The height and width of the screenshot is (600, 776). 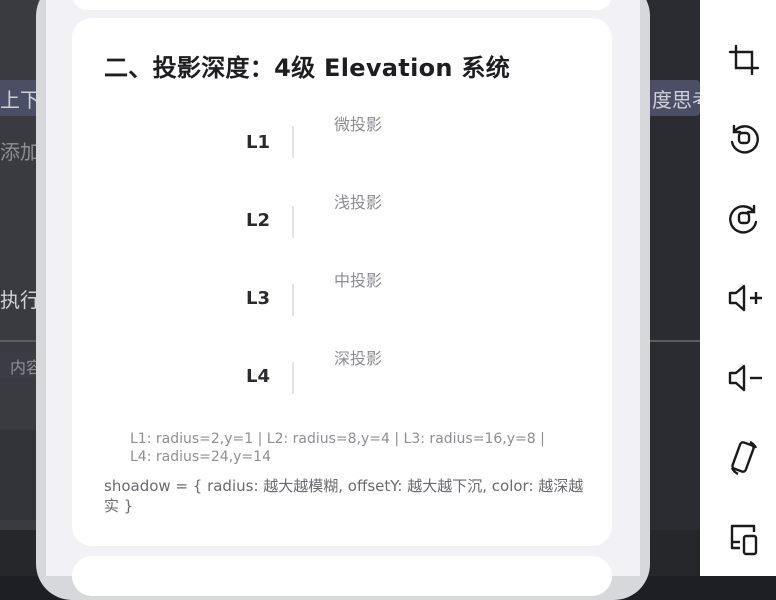 I want to click on screen-rotate-icon, so click(x=744, y=458).